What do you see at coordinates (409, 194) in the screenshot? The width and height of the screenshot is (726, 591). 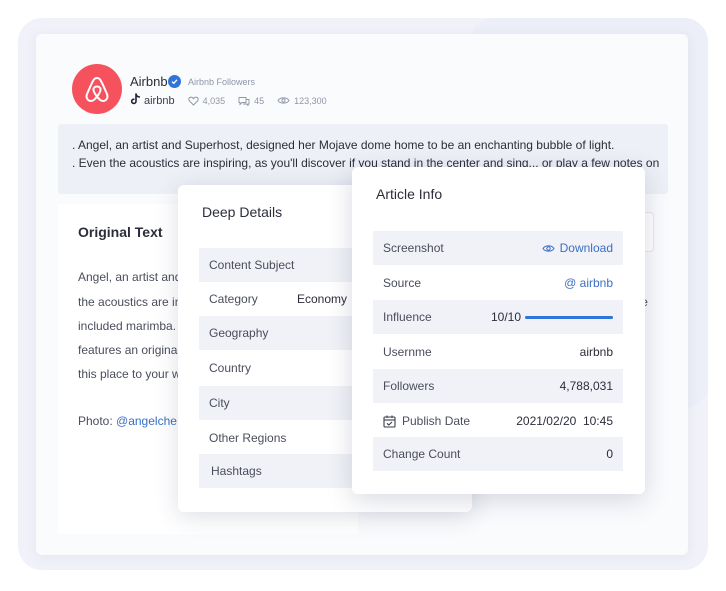 I see `article-info-title: Article Info` at bounding box center [409, 194].